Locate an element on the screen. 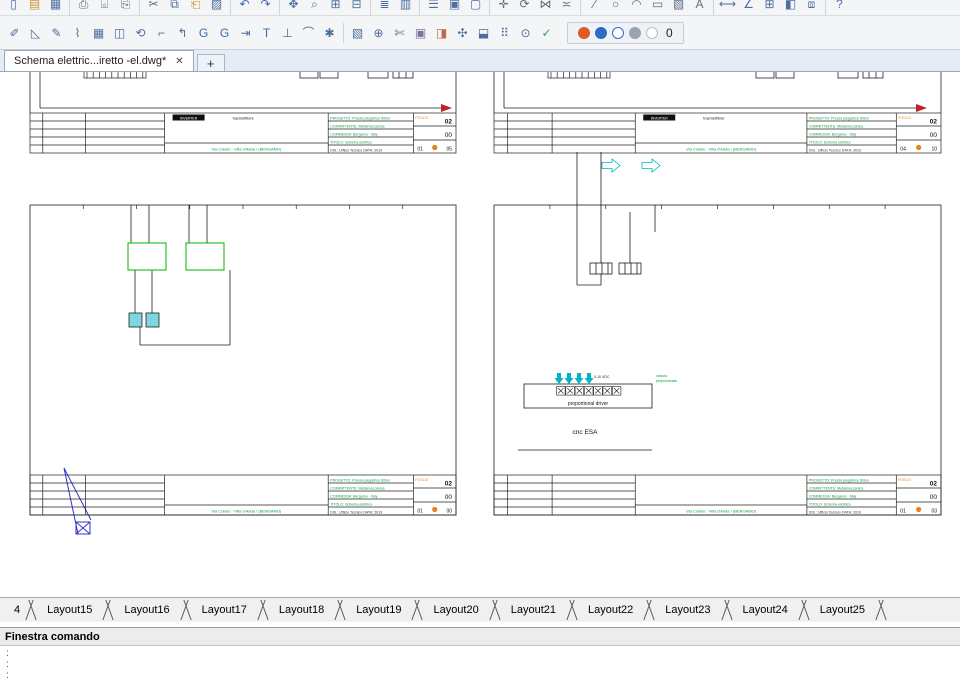  command-window-header: Finestra comando is located at coordinates (480, 636).